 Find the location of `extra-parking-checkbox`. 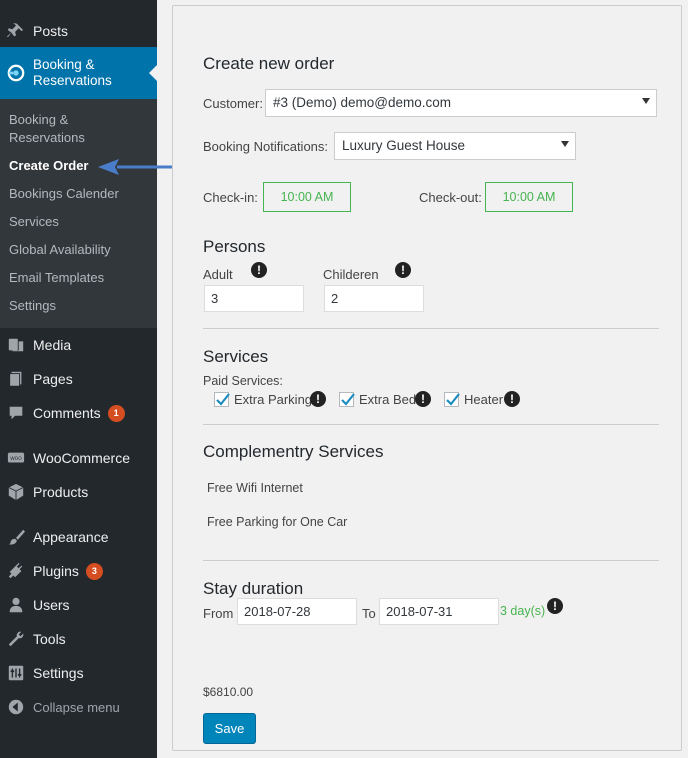

extra-parking-checkbox is located at coordinates (222, 399).